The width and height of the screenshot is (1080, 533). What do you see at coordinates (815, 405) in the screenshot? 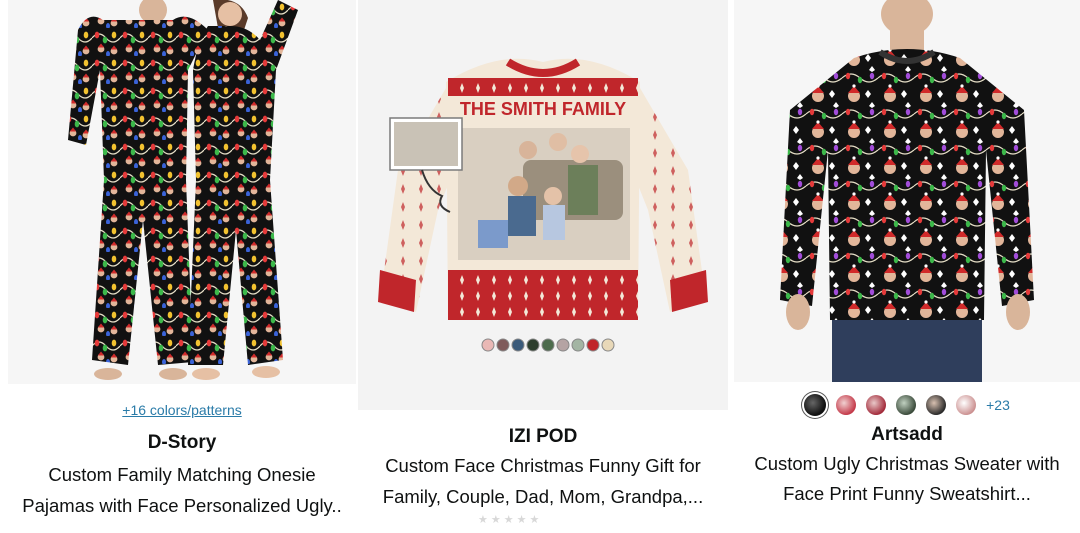
I see `swatch-black-selected` at bounding box center [815, 405].